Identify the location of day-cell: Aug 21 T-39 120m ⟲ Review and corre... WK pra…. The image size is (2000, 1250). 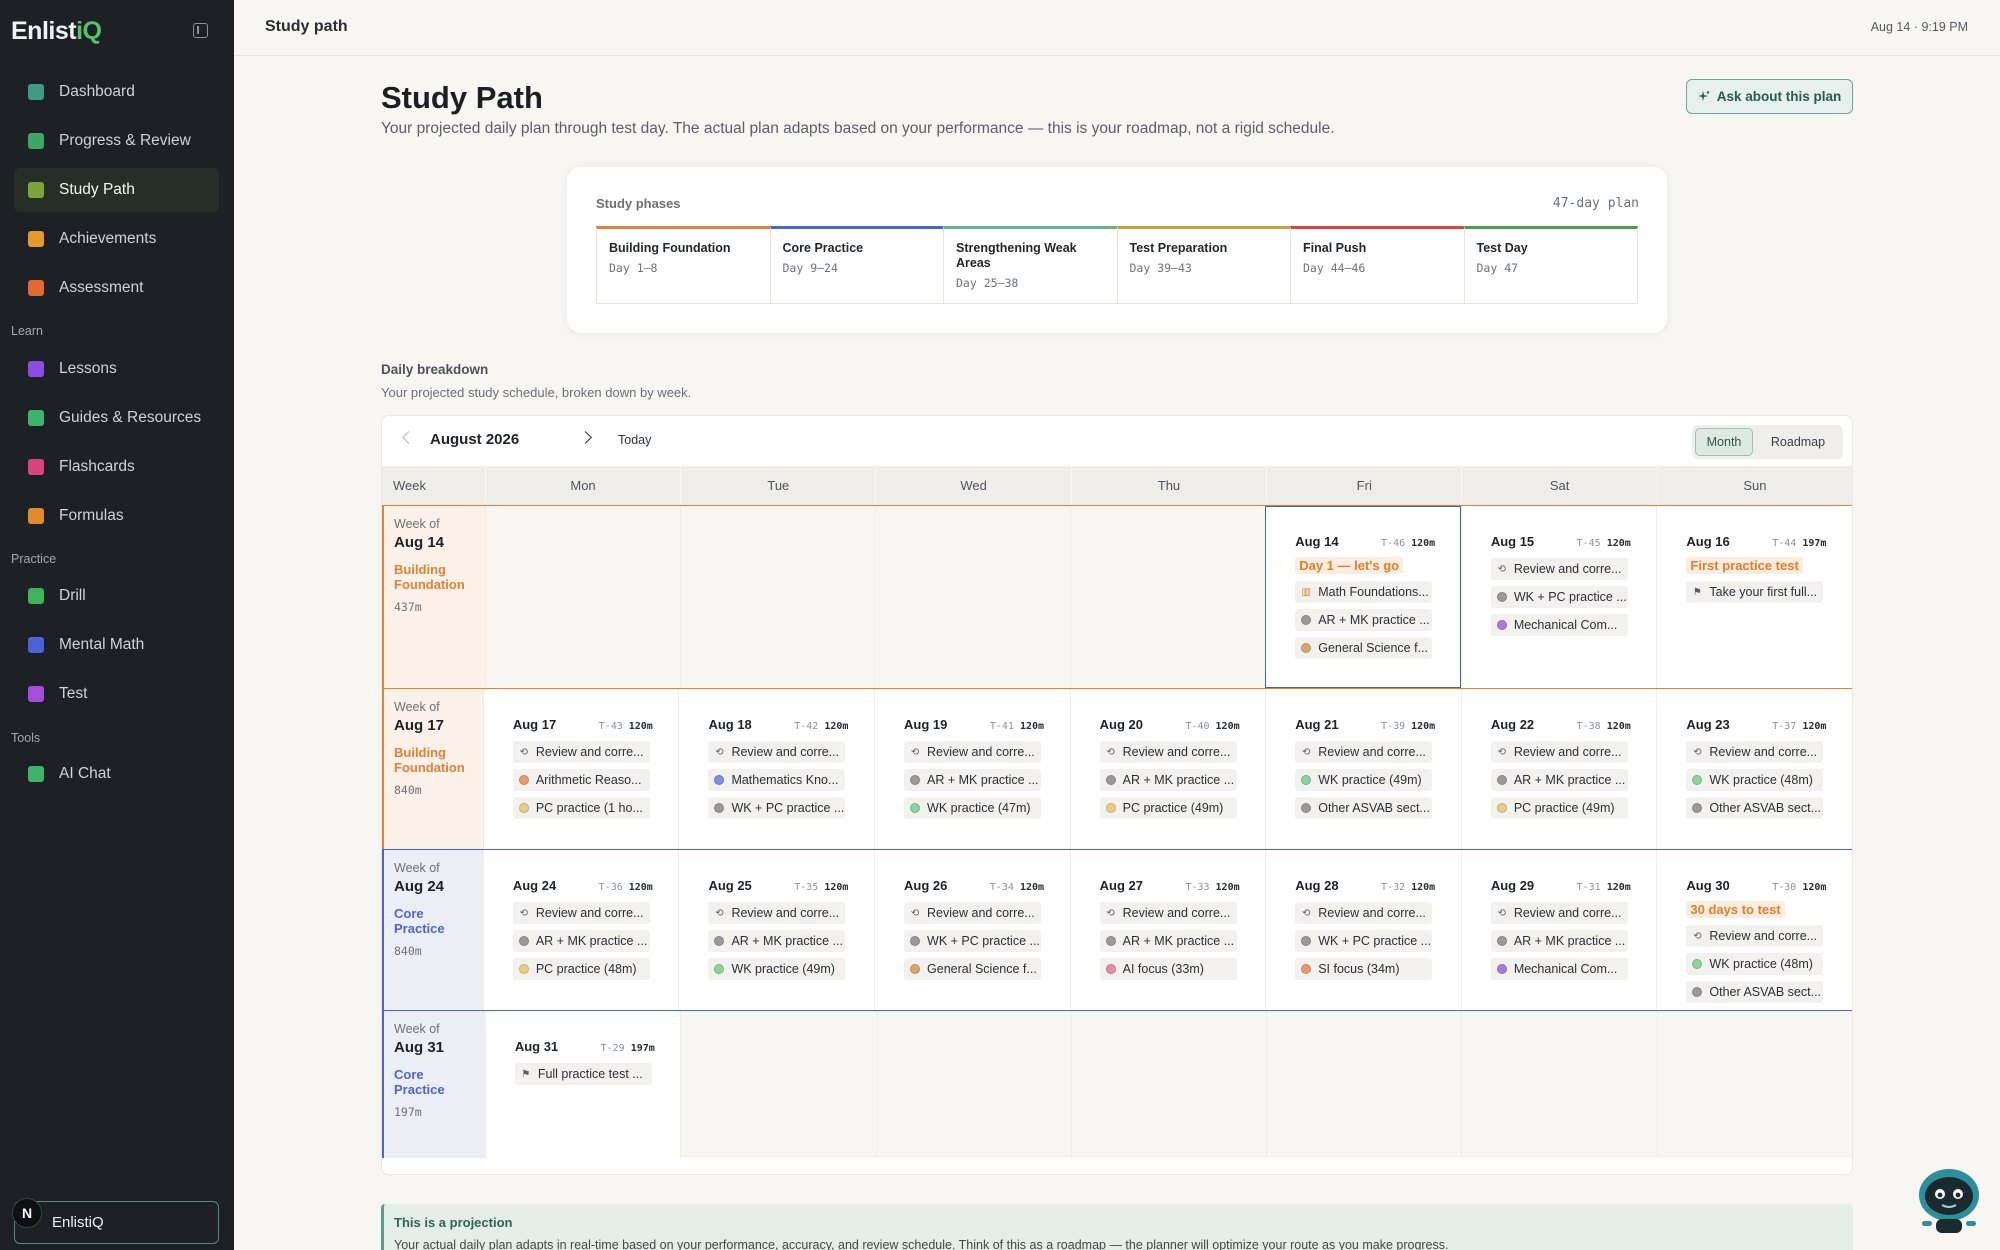
(1363, 769).